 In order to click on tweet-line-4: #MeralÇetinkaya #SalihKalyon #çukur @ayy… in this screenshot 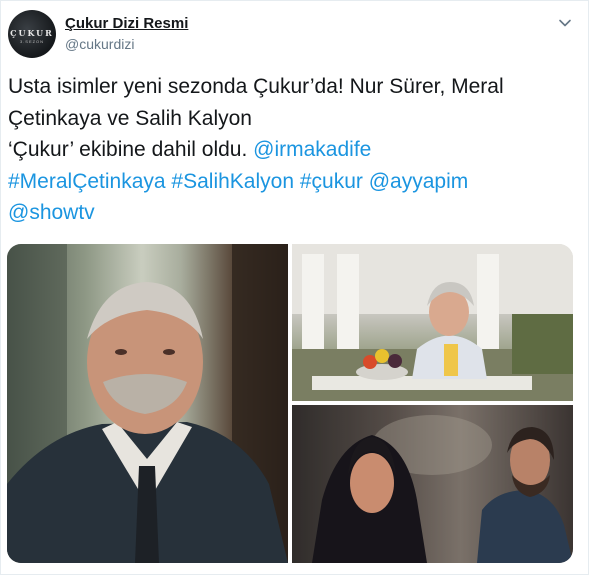, I will do `click(293, 182)`.